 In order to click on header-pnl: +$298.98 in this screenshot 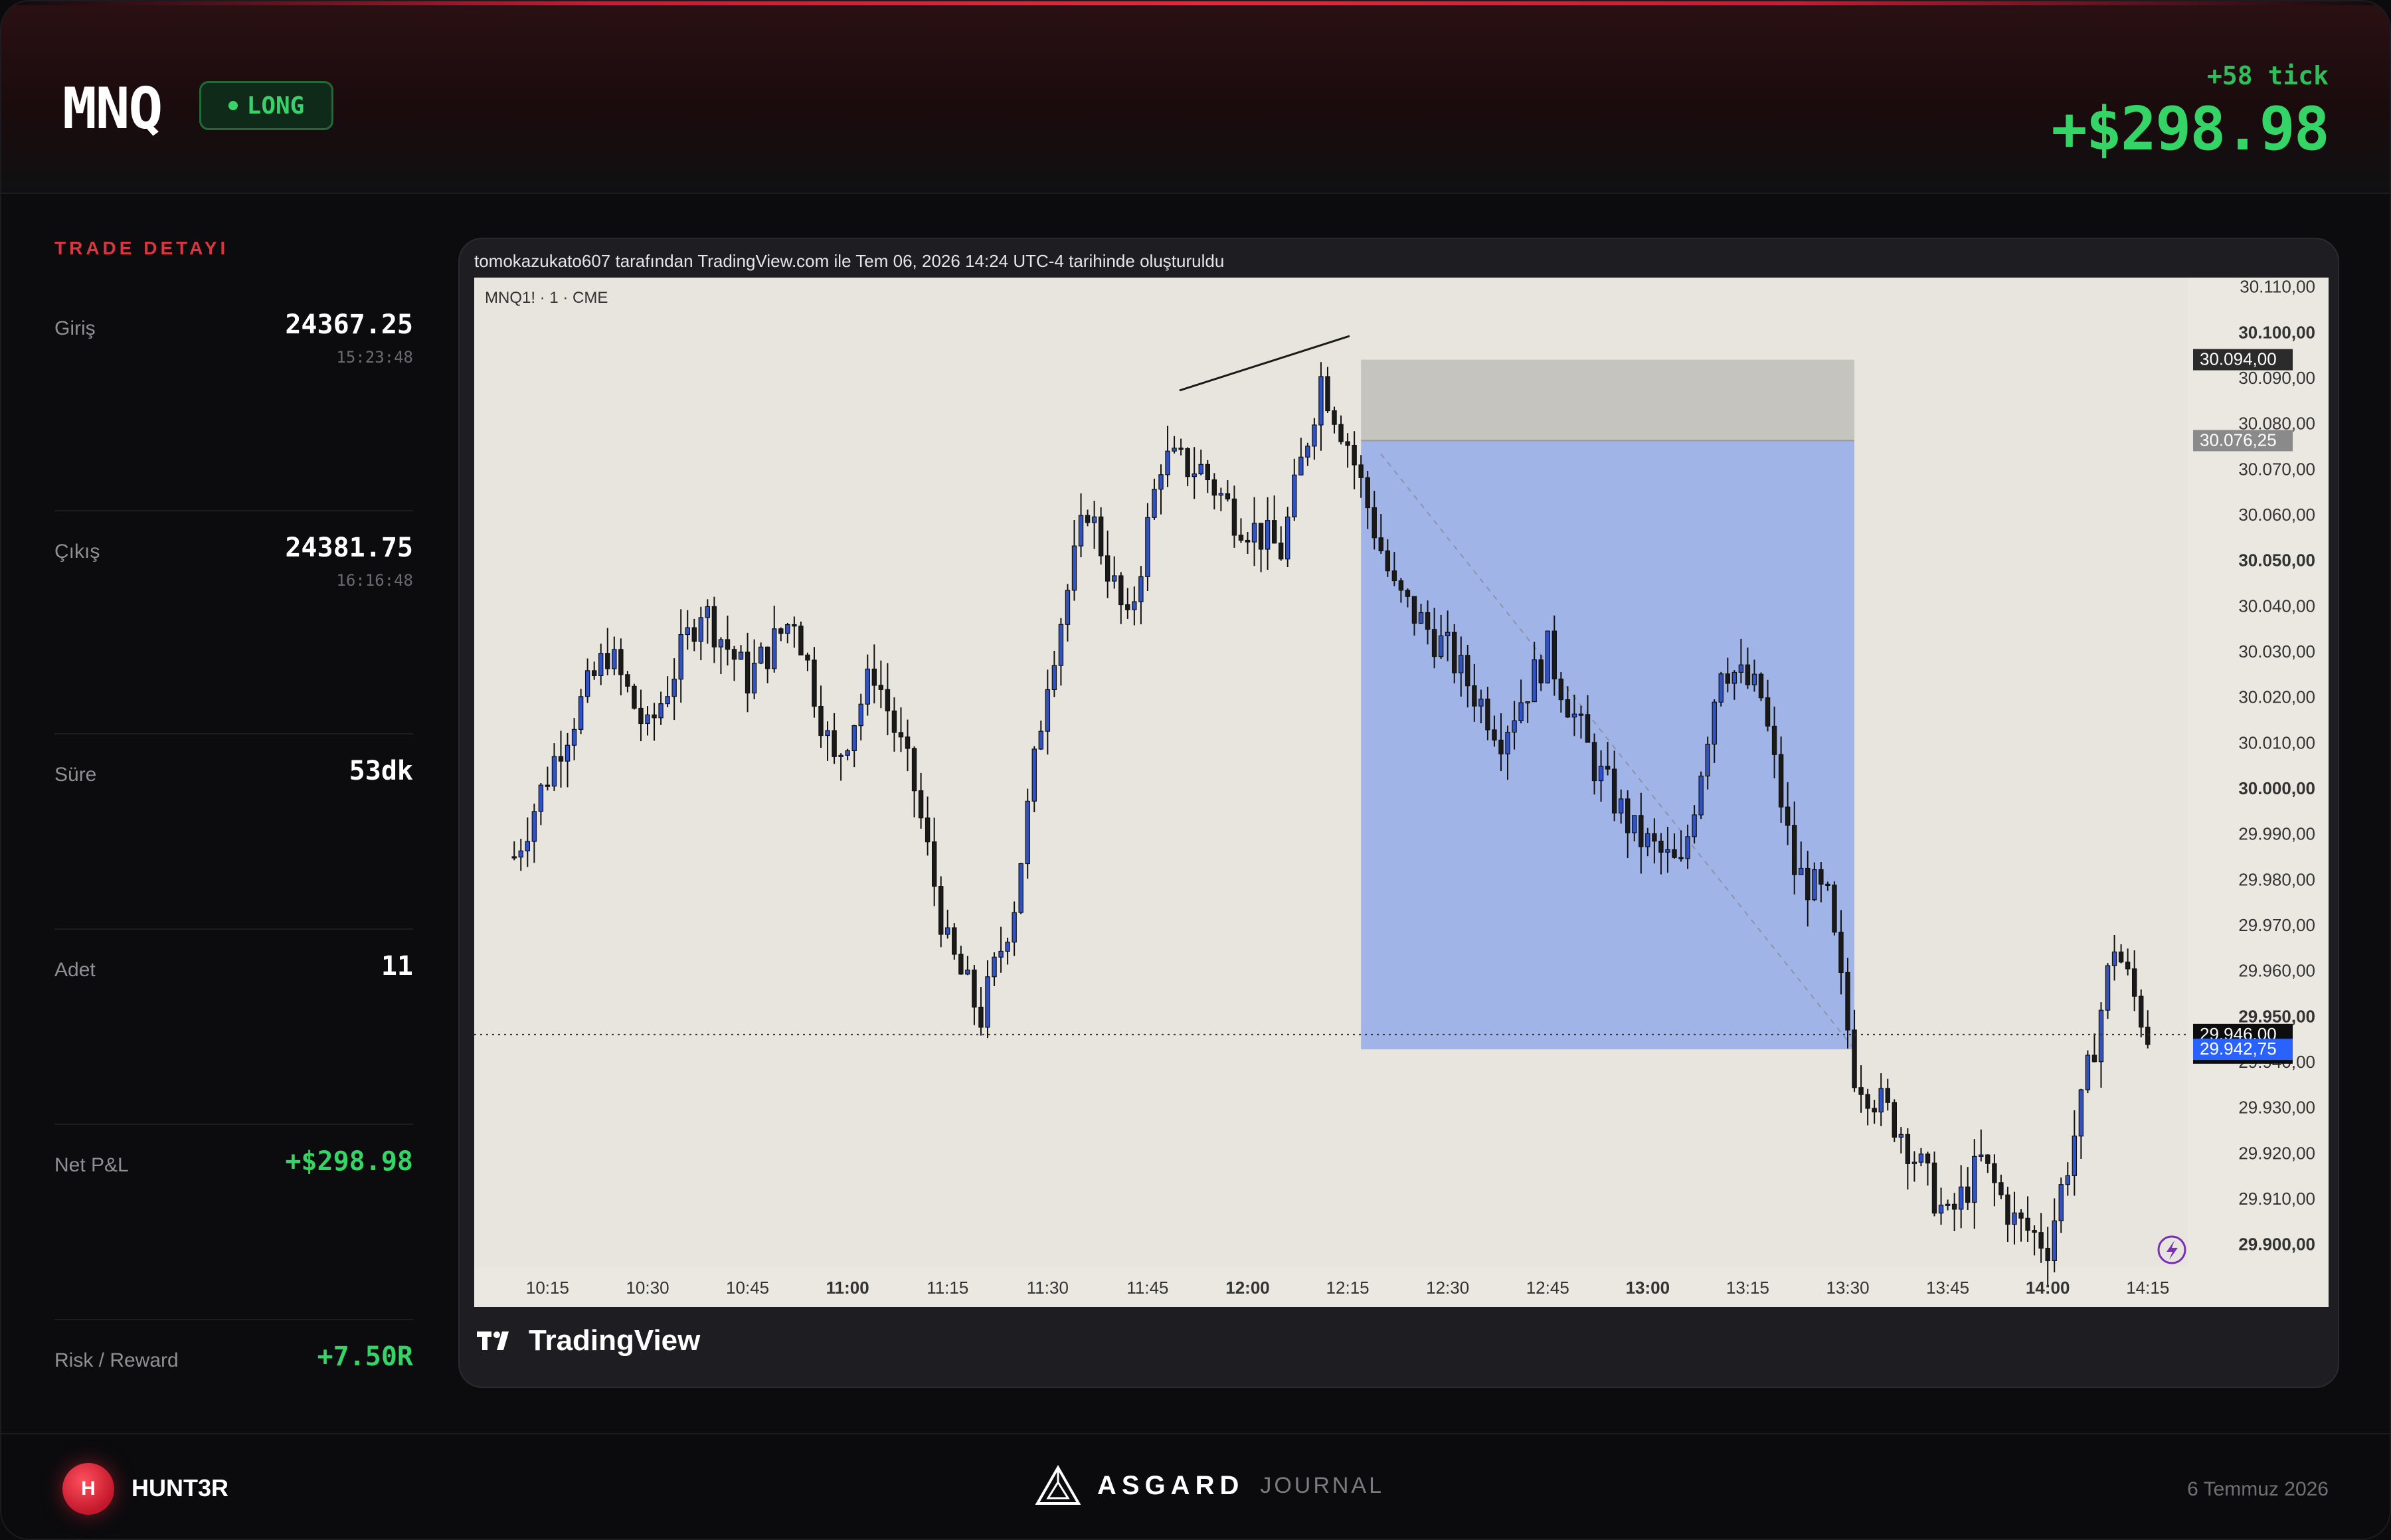, I will do `click(2190, 129)`.